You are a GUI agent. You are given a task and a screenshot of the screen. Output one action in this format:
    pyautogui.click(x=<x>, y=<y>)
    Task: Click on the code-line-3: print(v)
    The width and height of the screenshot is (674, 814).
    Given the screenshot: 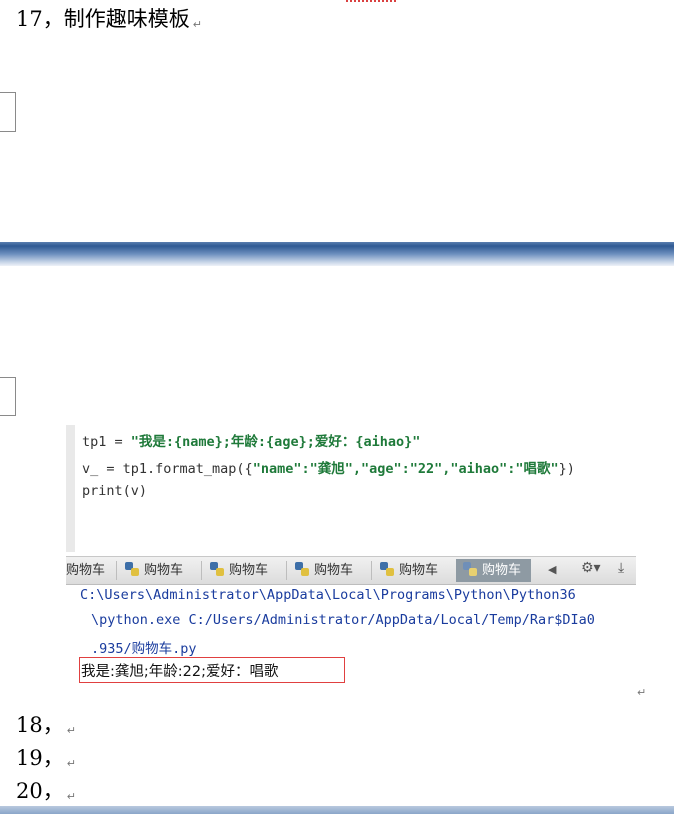 What is the action you would take?
    pyautogui.click(x=115, y=491)
    